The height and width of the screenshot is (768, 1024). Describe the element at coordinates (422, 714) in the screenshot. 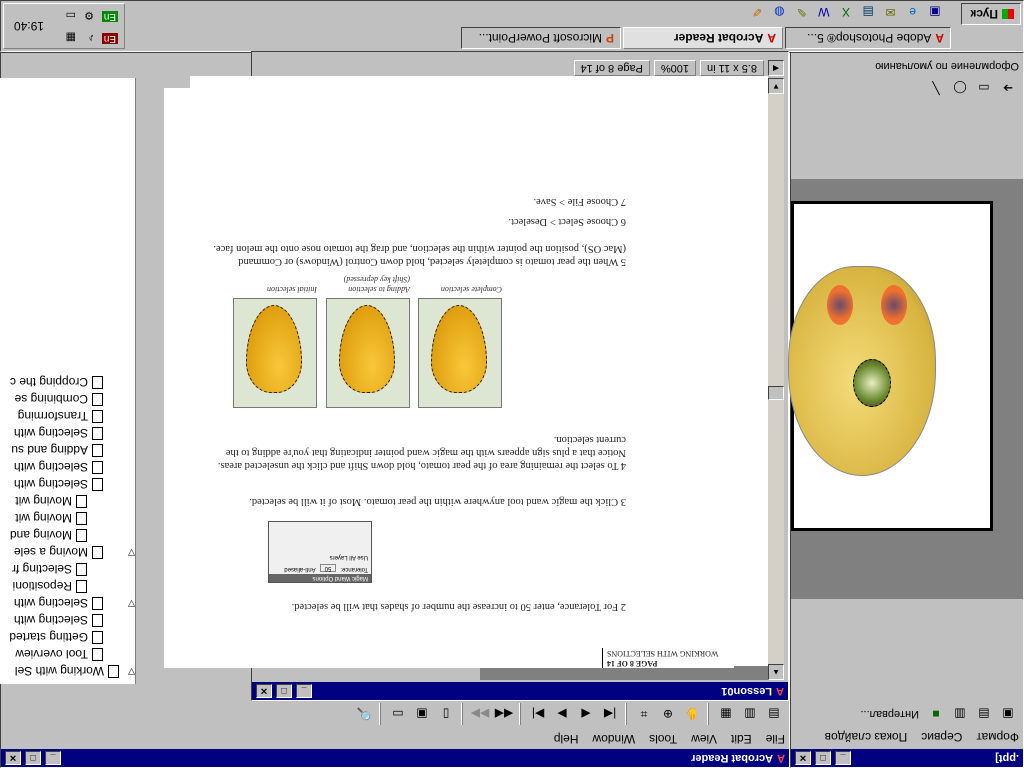

I see `fit-page-icon: ▣` at that location.